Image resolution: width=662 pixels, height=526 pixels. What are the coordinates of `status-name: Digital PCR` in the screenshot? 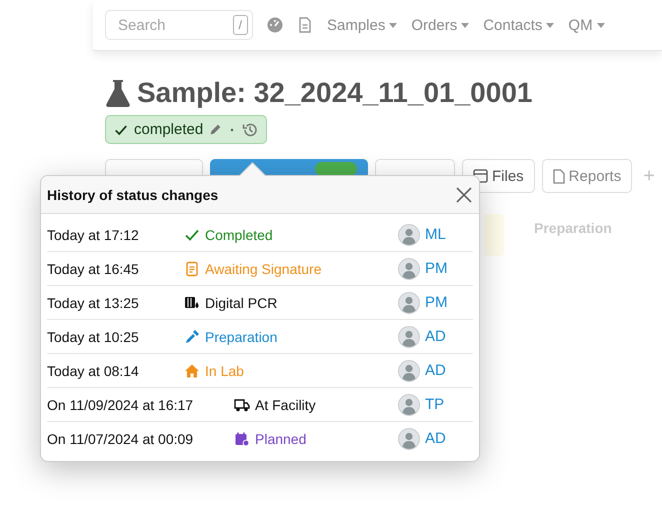 It's located at (241, 302).